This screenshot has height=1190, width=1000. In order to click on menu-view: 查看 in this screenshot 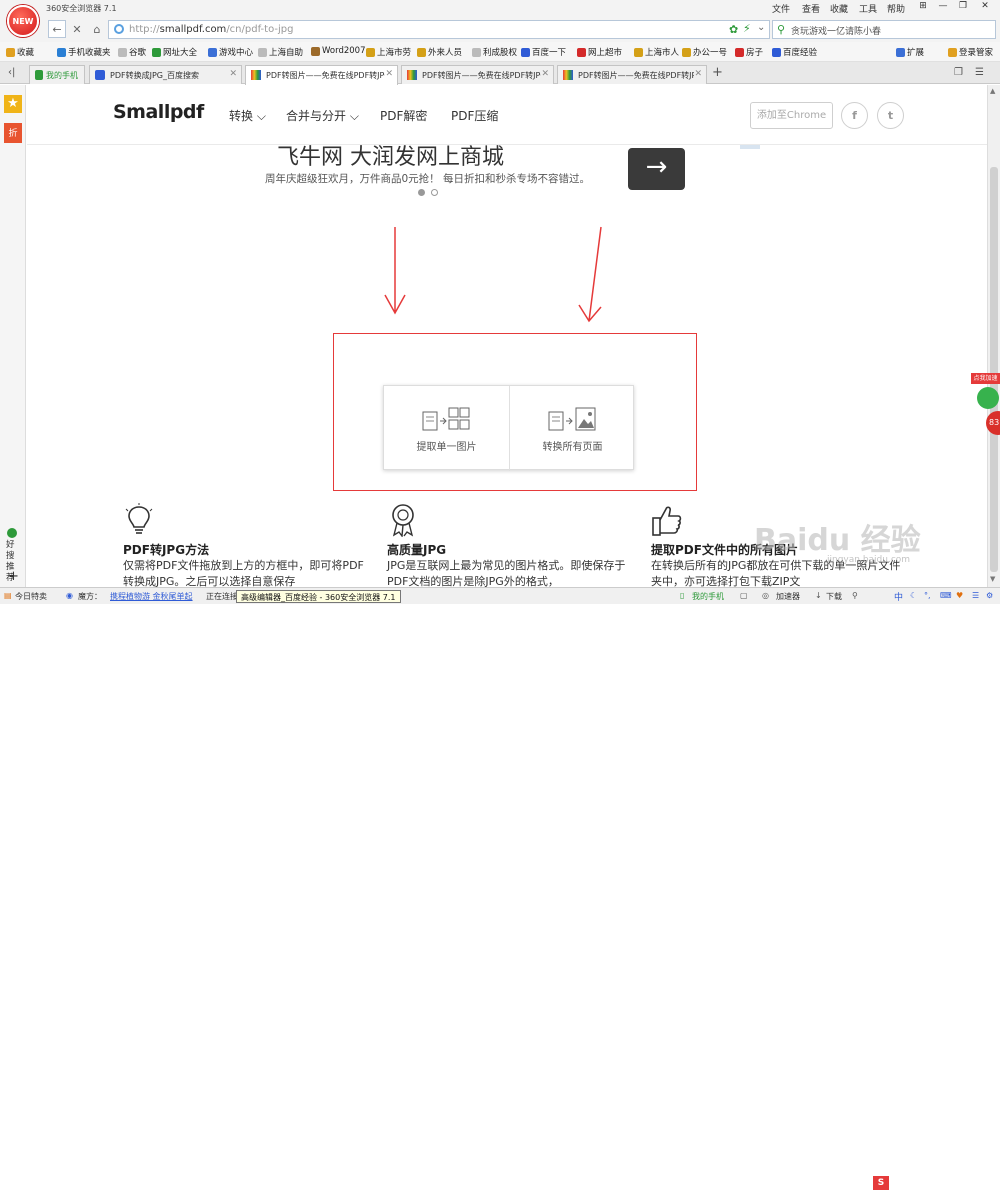, I will do `click(811, 8)`.